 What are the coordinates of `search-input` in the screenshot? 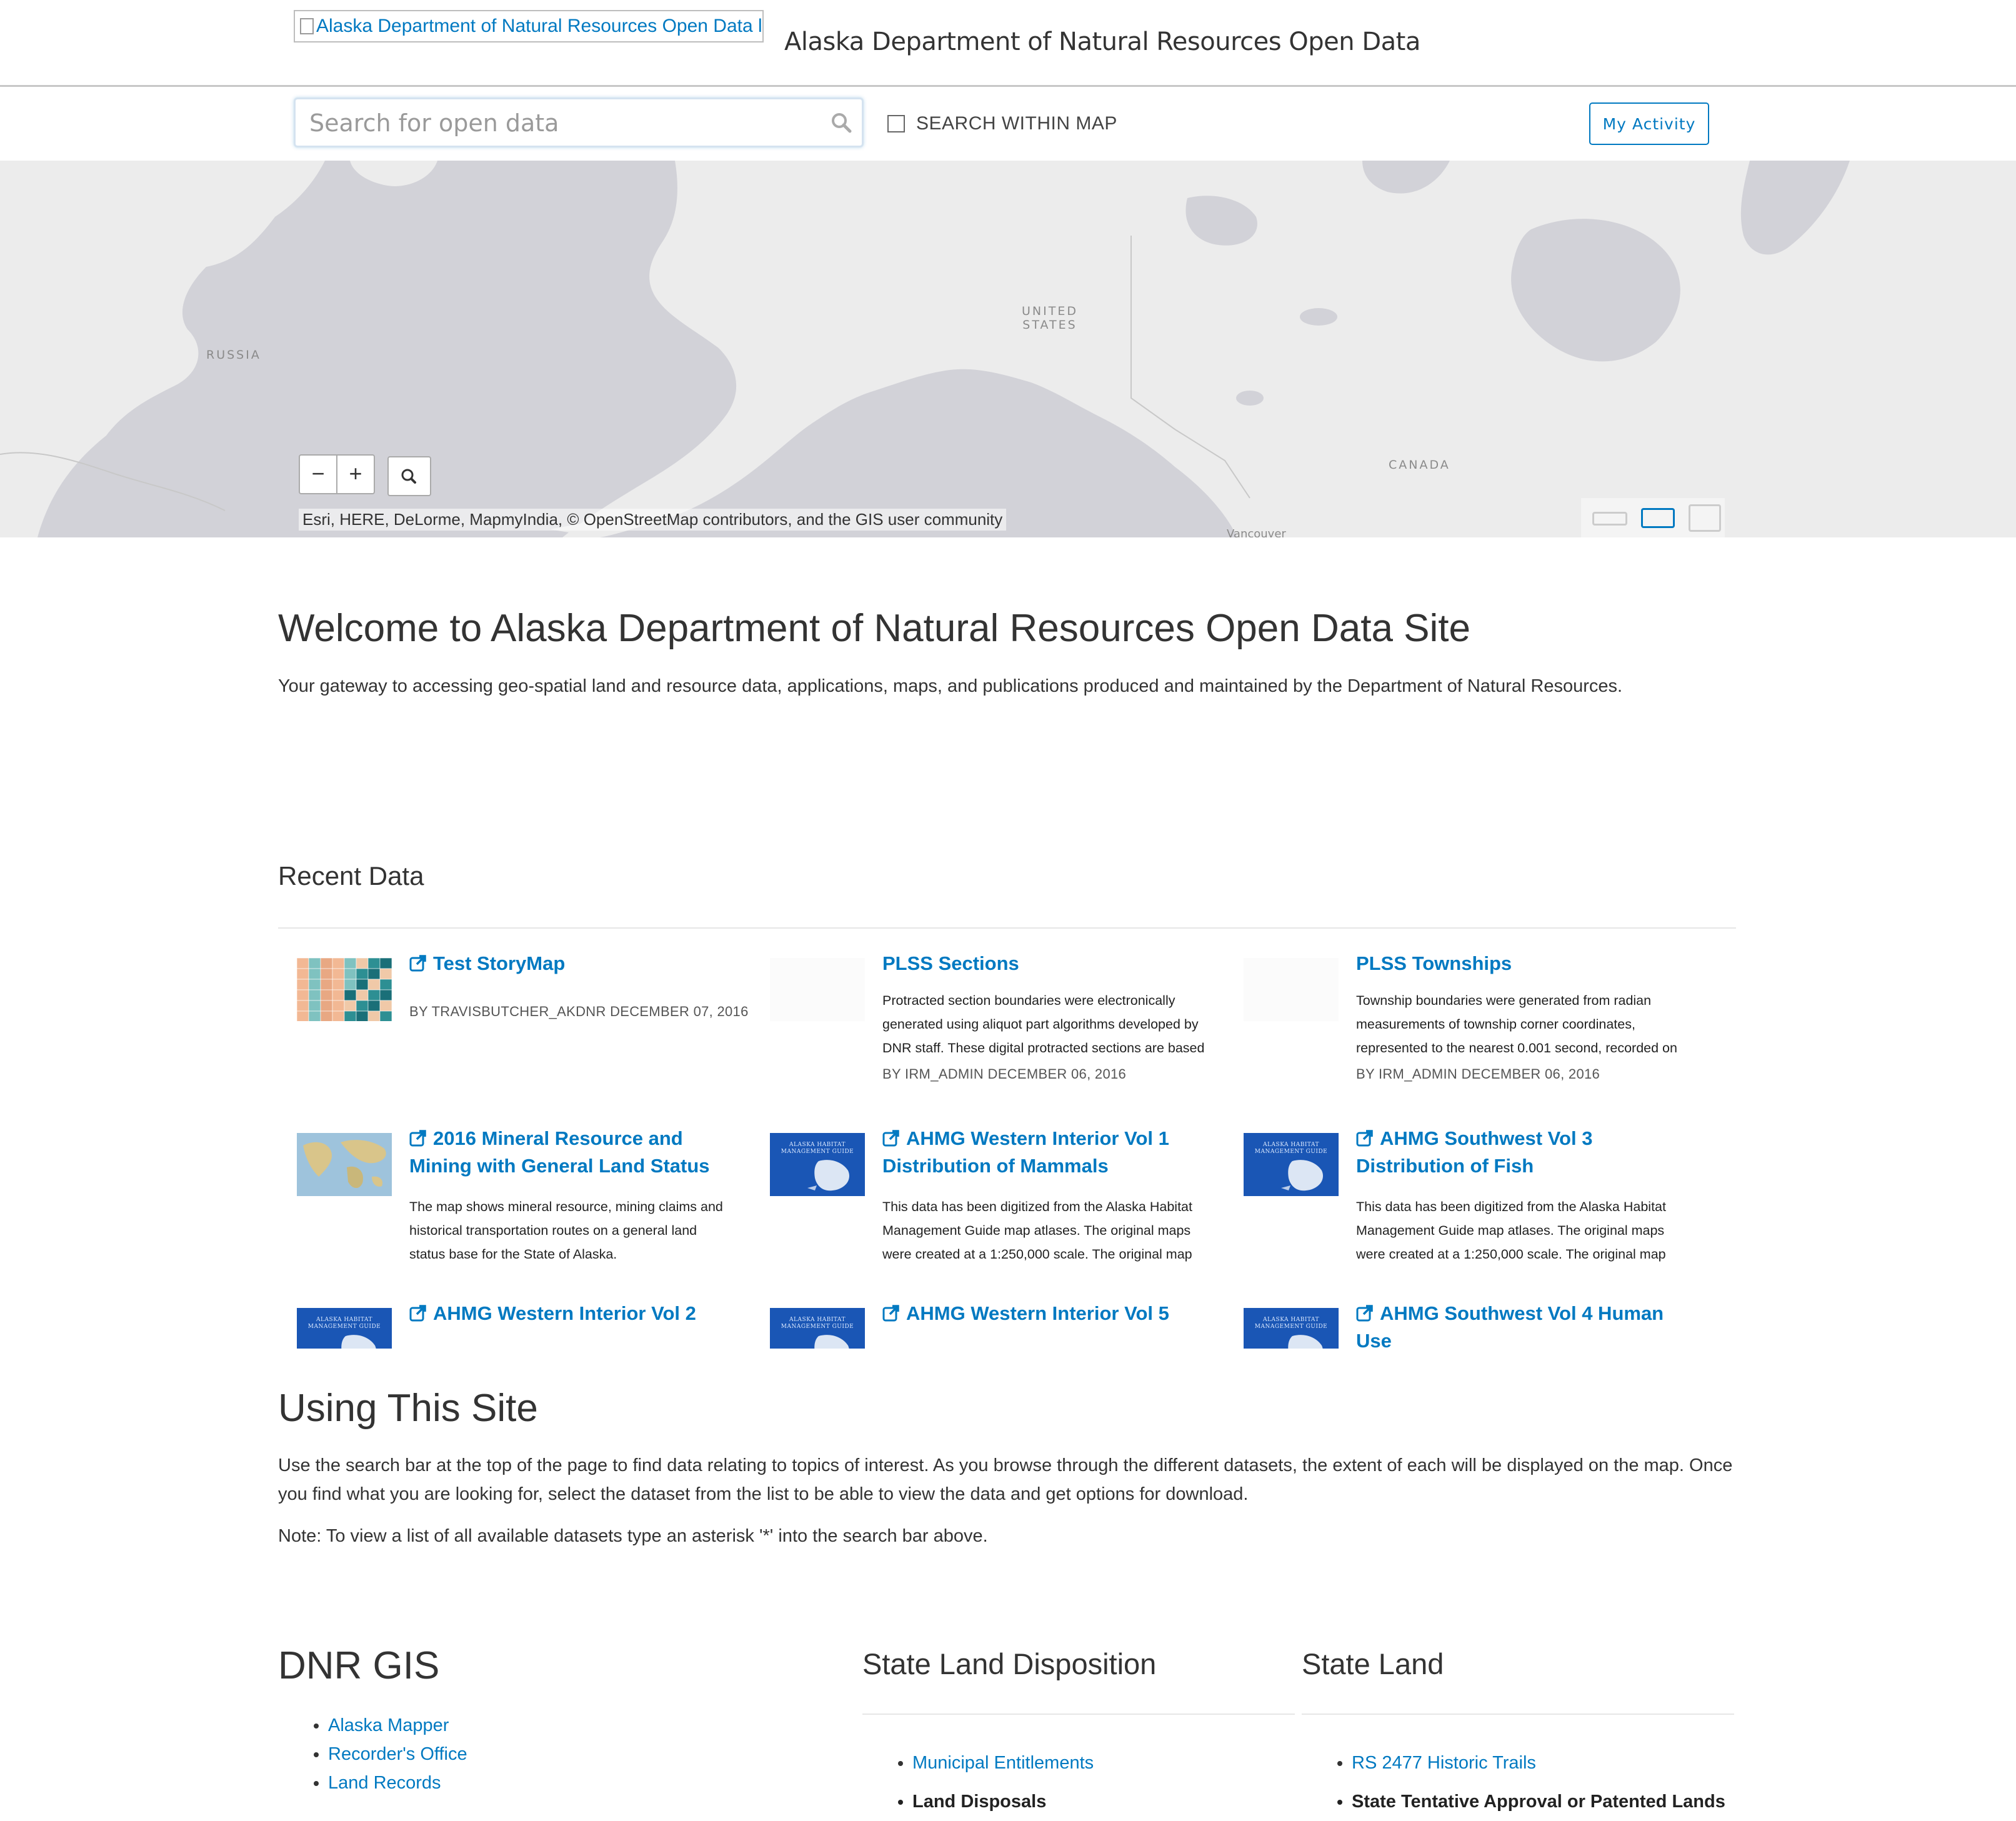 It's located at (565, 123).